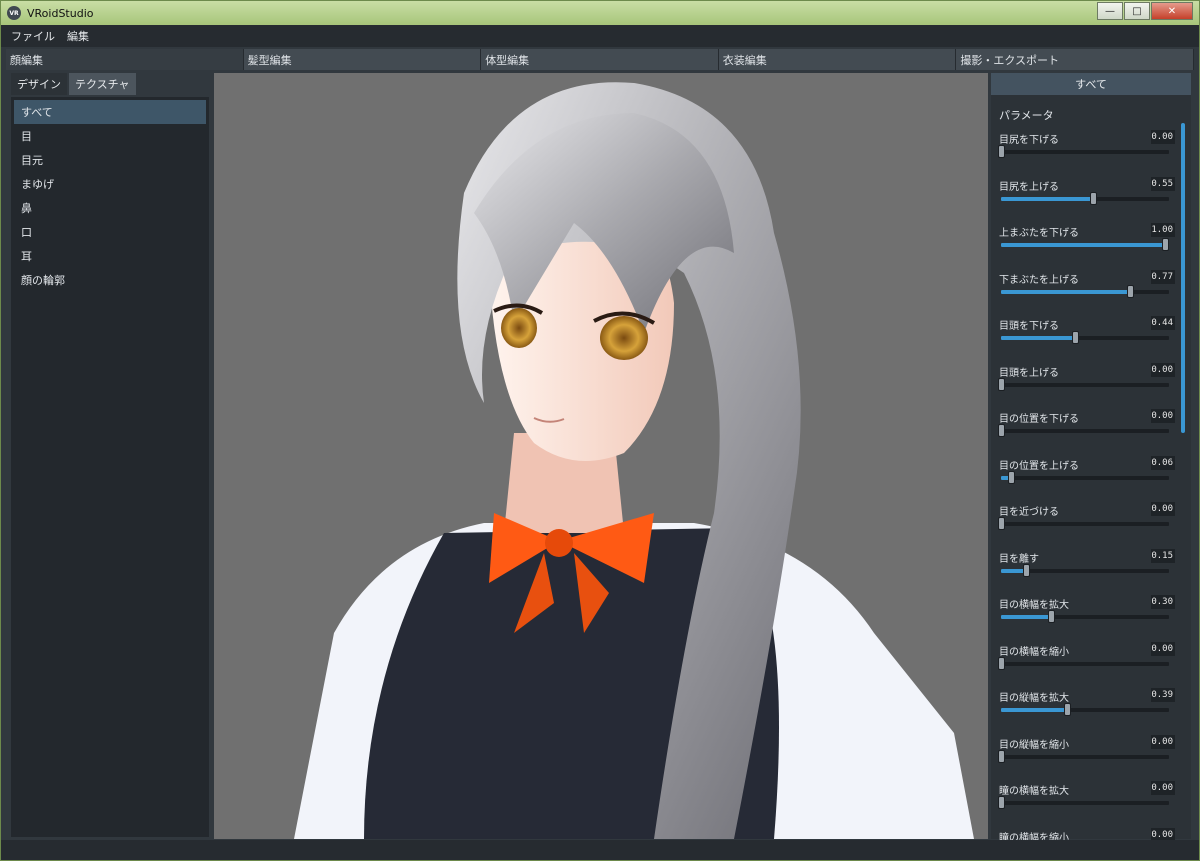  Describe the element at coordinates (1075, 59) in the screenshot. I see `tab-photo-export: 撮影・エクスポート` at that location.